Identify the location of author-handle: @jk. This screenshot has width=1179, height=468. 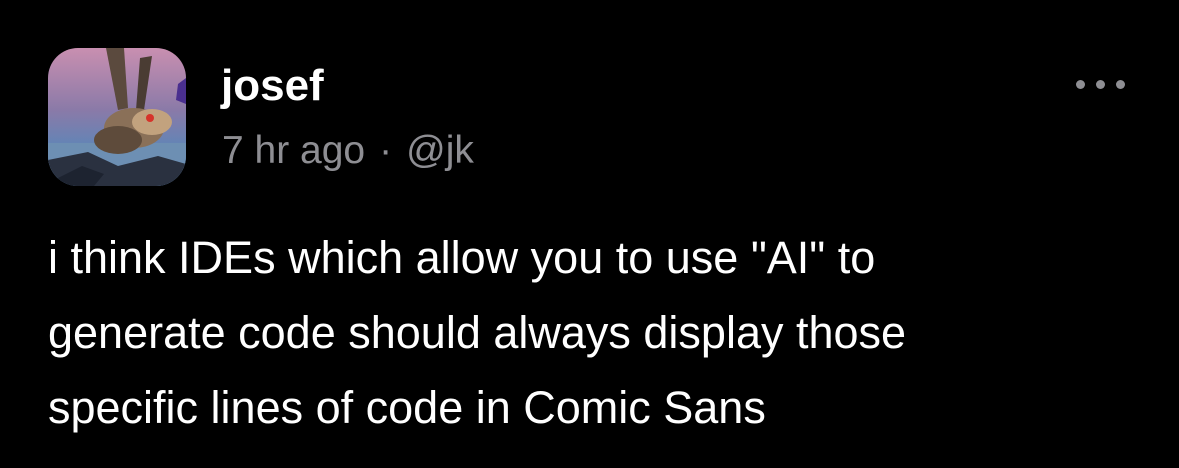
(440, 150).